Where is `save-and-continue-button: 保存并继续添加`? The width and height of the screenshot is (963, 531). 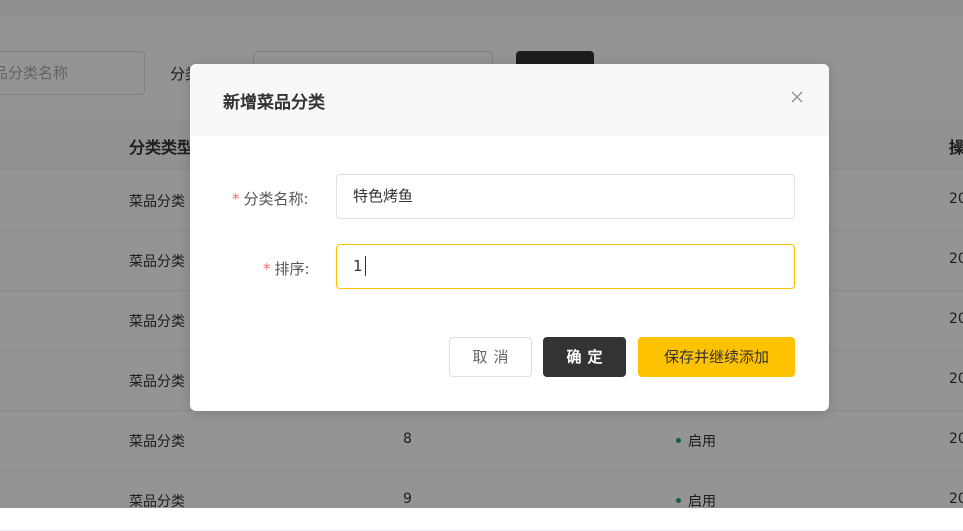
save-and-continue-button: 保存并继续添加 is located at coordinates (716, 357).